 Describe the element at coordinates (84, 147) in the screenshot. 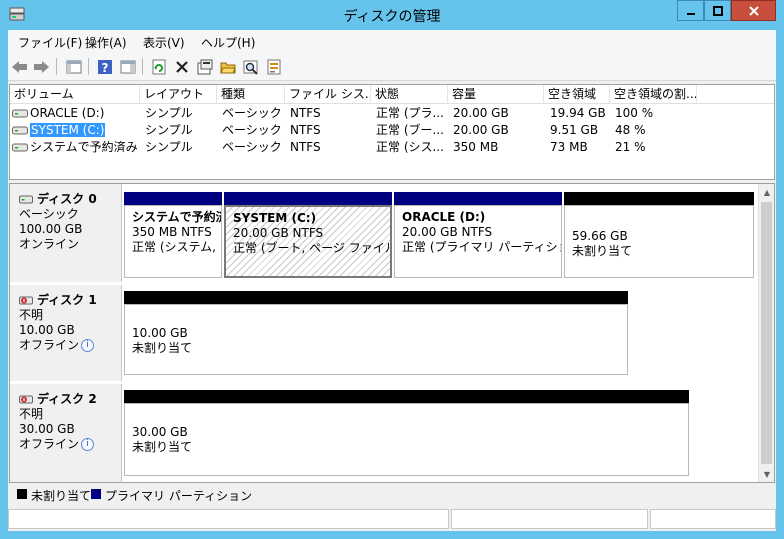

I see `volume-name: システムで予約済み` at that location.